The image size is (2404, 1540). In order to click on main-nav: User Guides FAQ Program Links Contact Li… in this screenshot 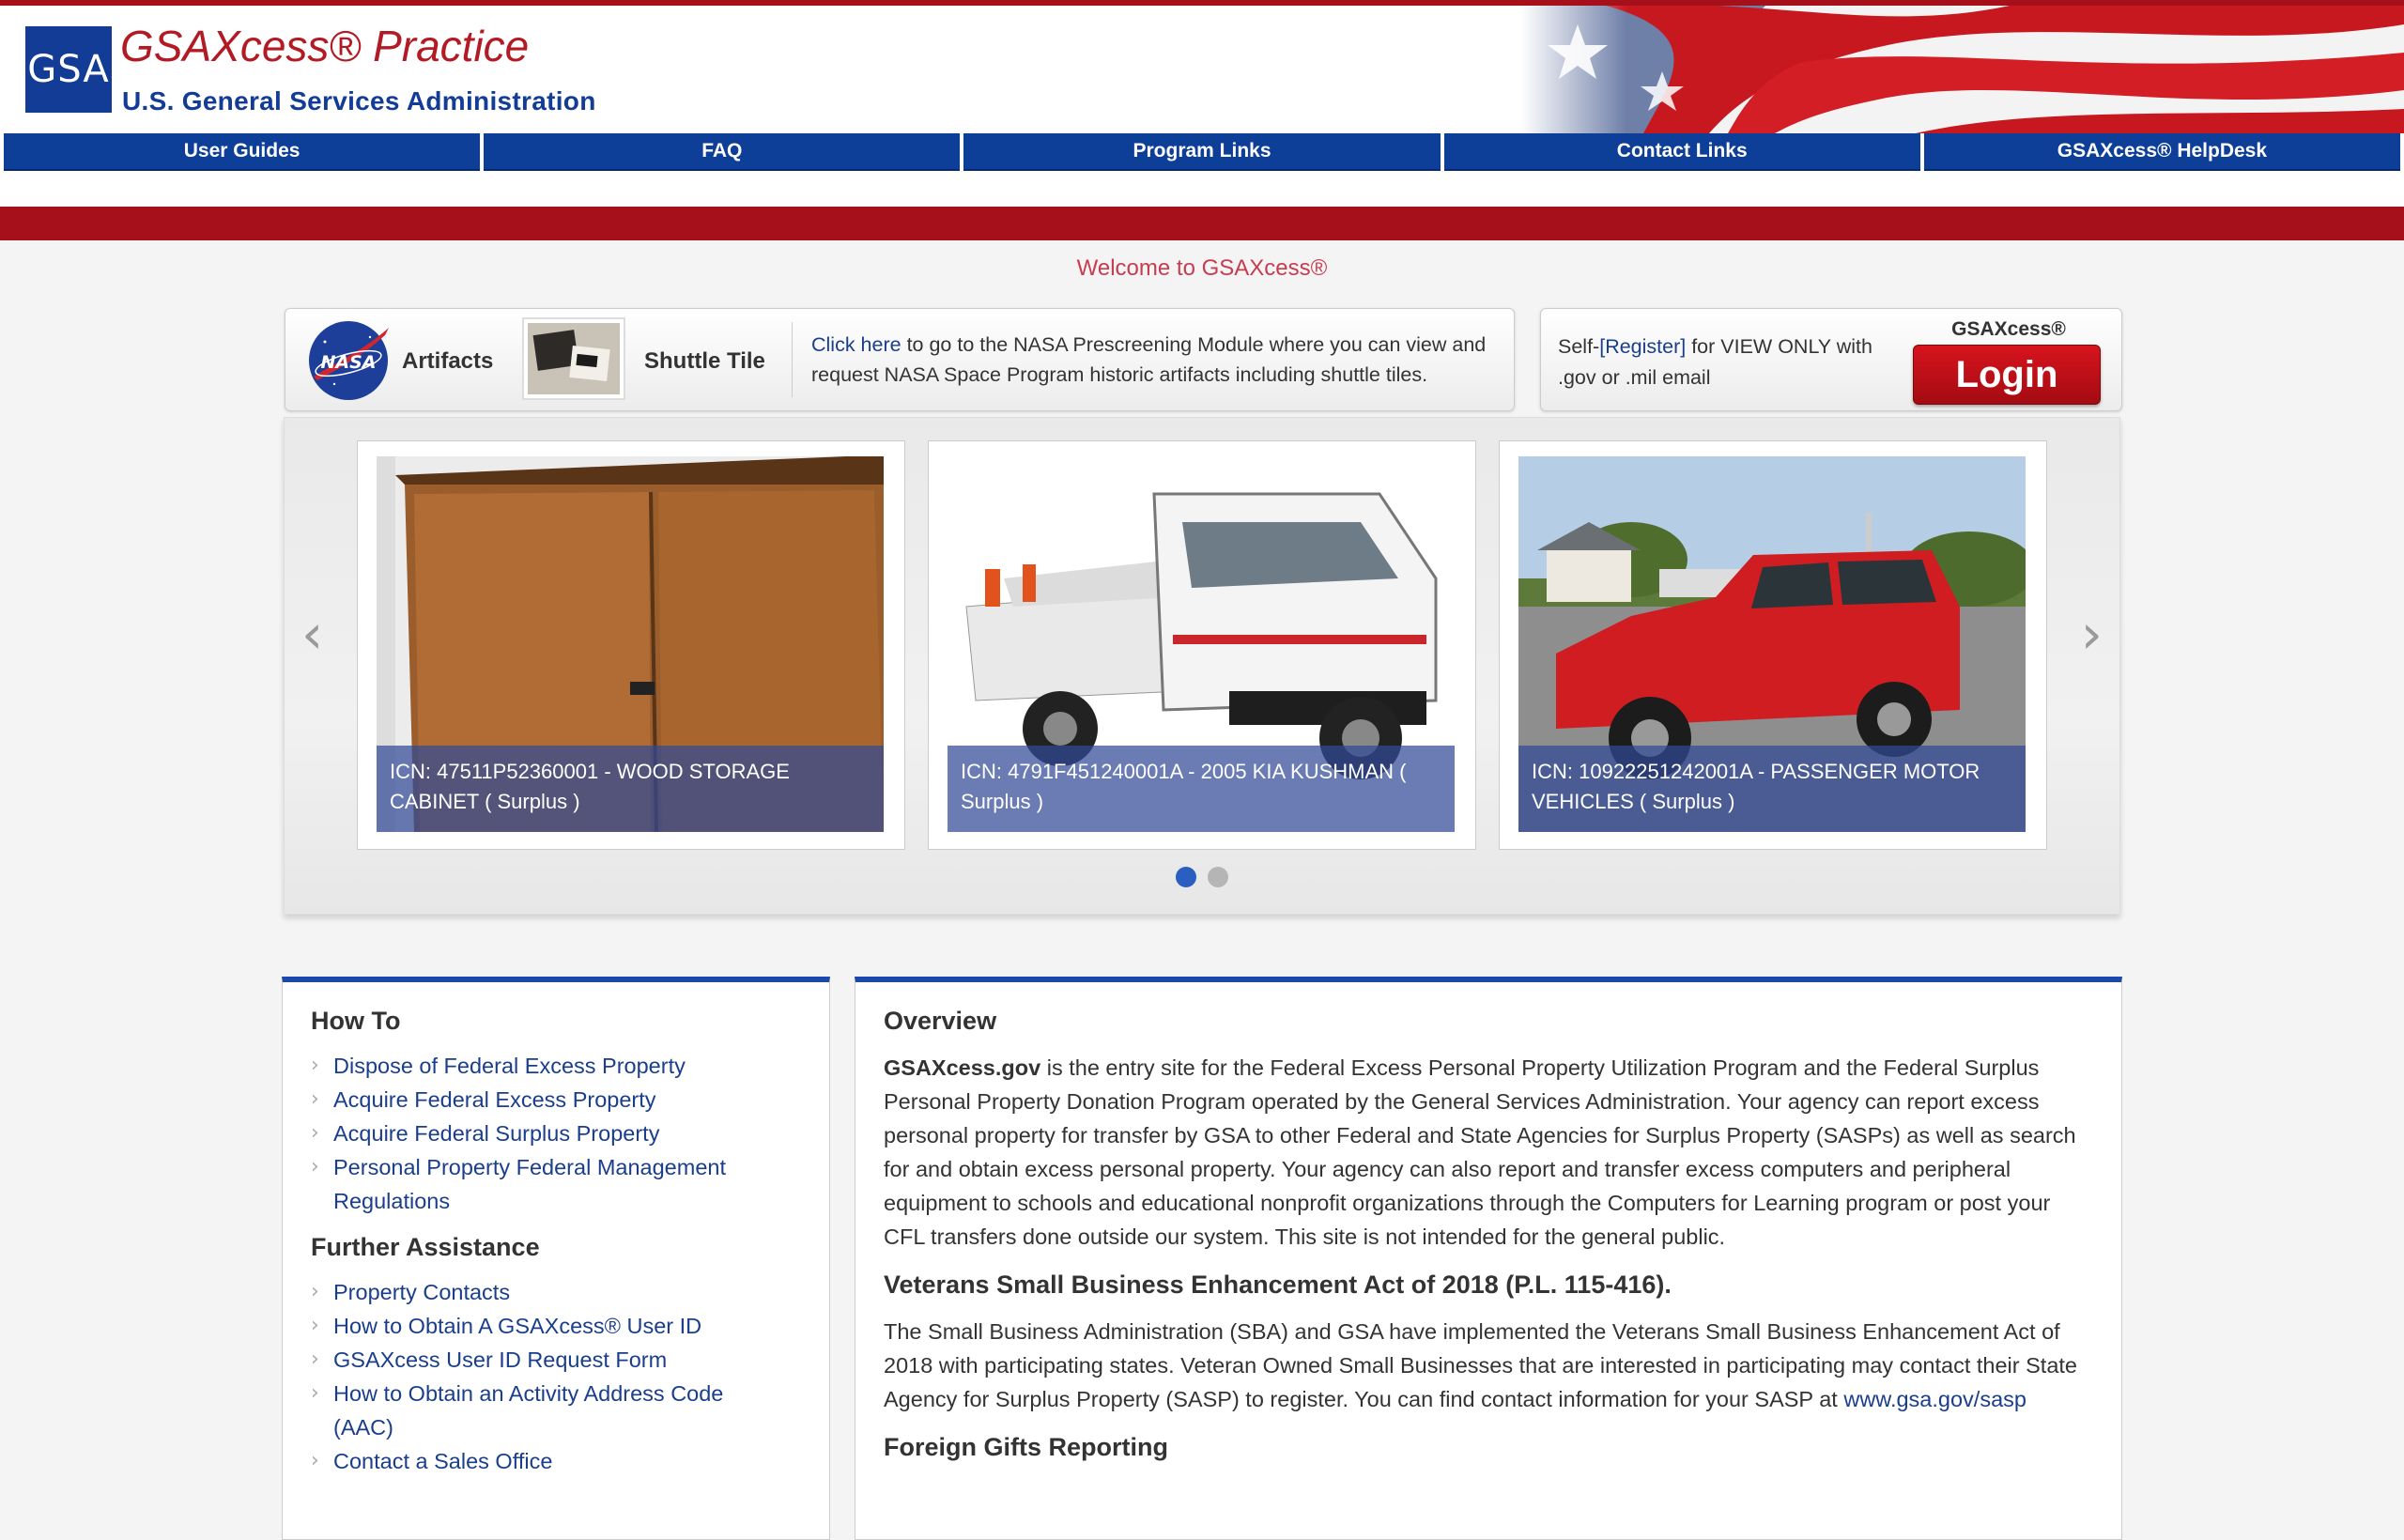, I will do `click(1202, 152)`.